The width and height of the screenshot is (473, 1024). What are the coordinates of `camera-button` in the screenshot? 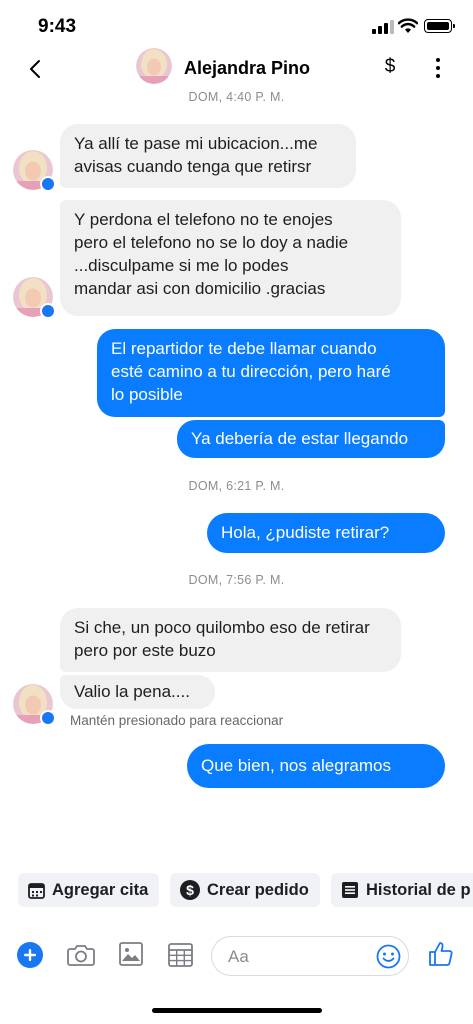 It's located at (81, 955).